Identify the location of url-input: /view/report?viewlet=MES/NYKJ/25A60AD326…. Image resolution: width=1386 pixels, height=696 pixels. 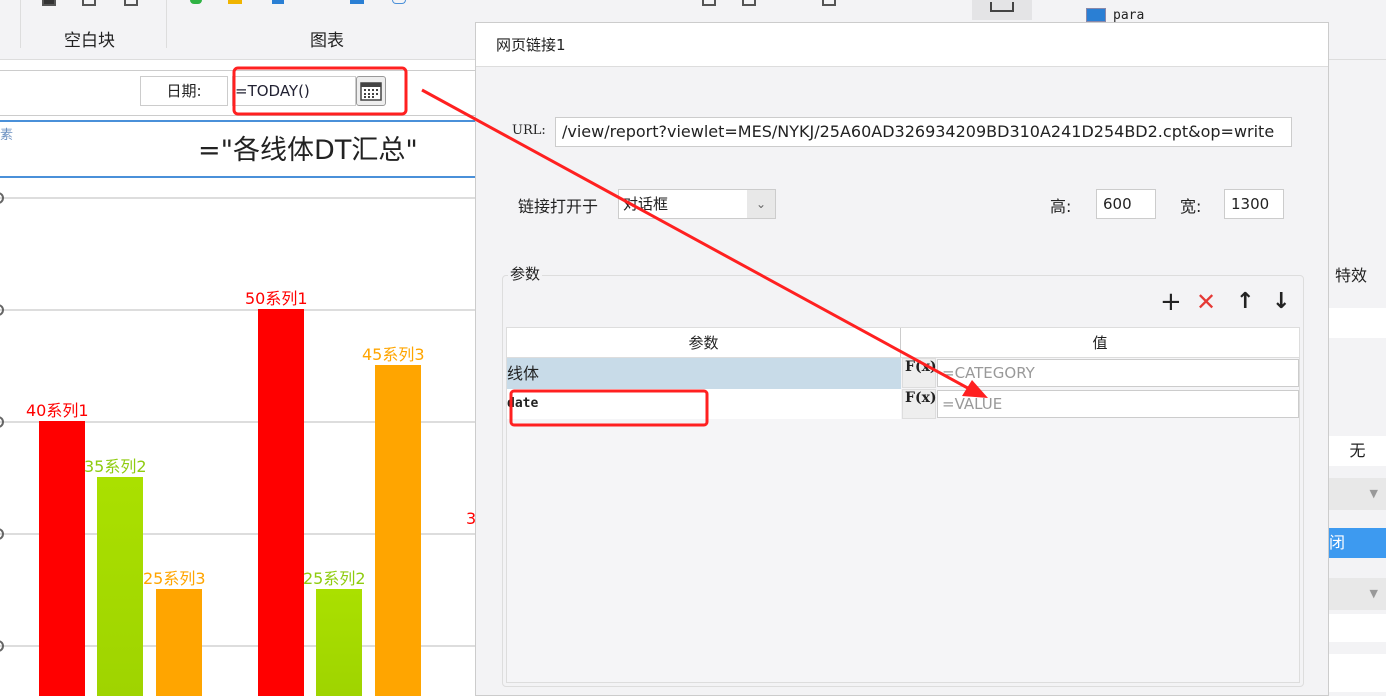
(923, 132).